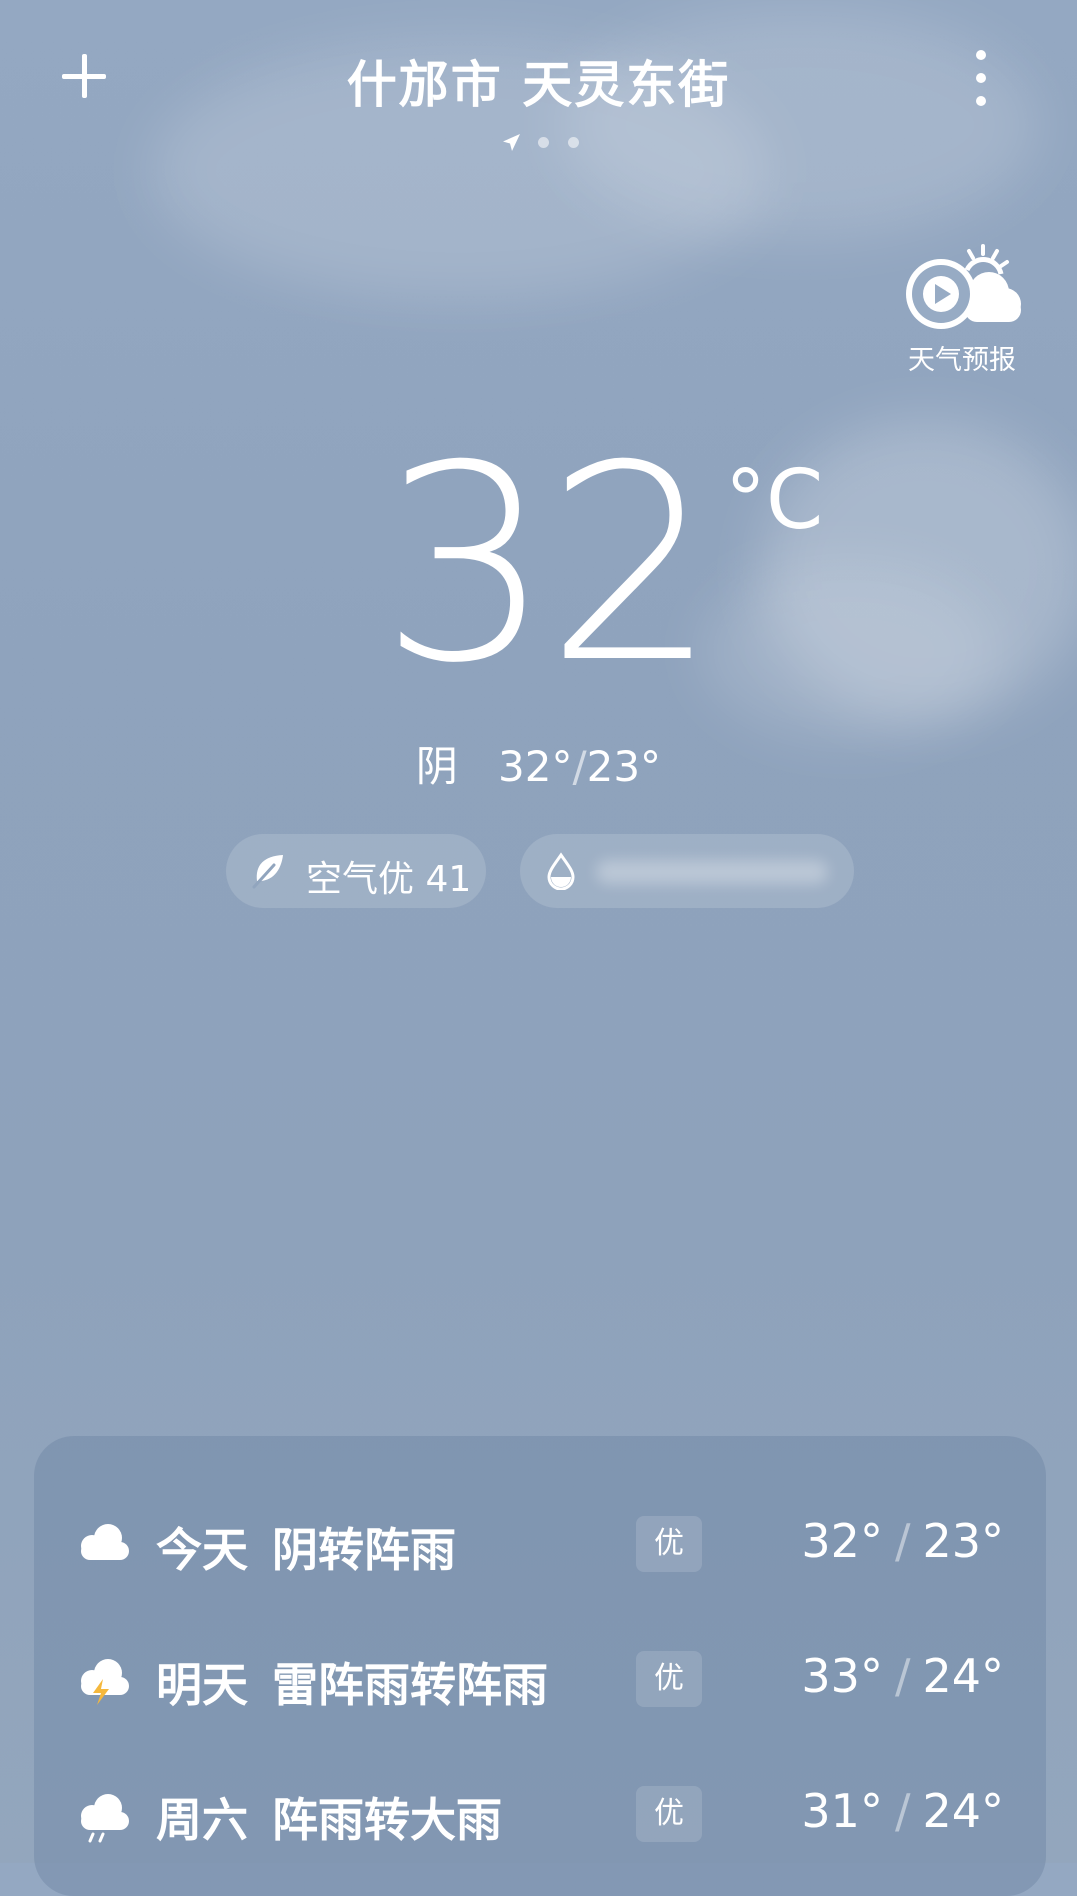  What do you see at coordinates (202, 1550) in the screenshot?
I see `forecast-day: 今天` at bounding box center [202, 1550].